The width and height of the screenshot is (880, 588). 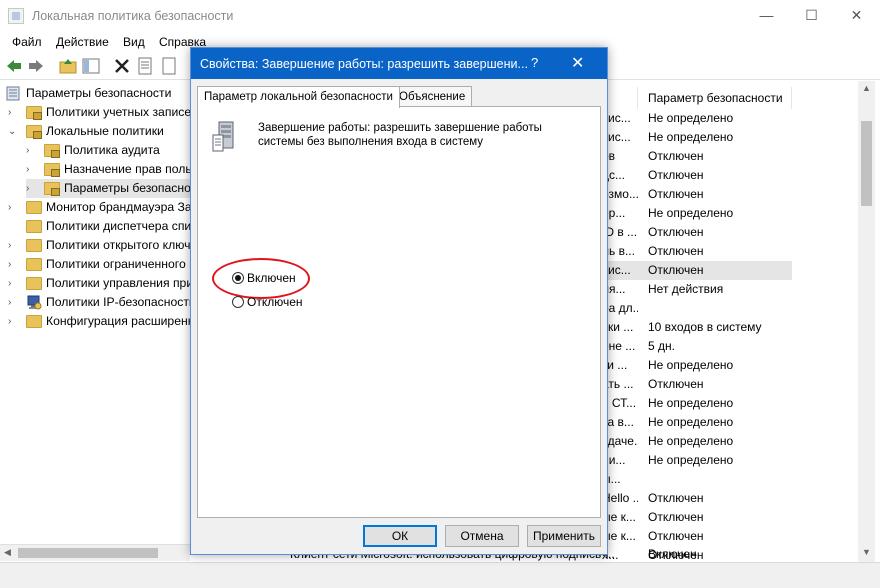 I want to click on tree-item-label: Конфигурация расширенной политики аудита, so click(x=118, y=321).